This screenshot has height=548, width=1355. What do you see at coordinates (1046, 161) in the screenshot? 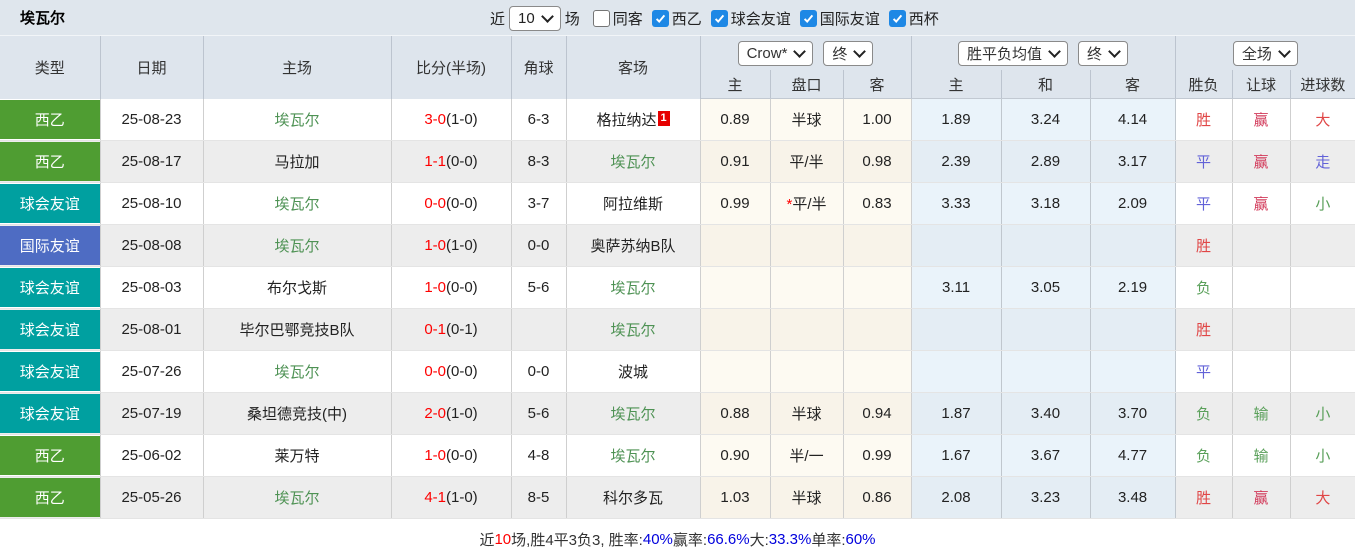
I see `avg-draw-cell: 2.89` at bounding box center [1046, 161].